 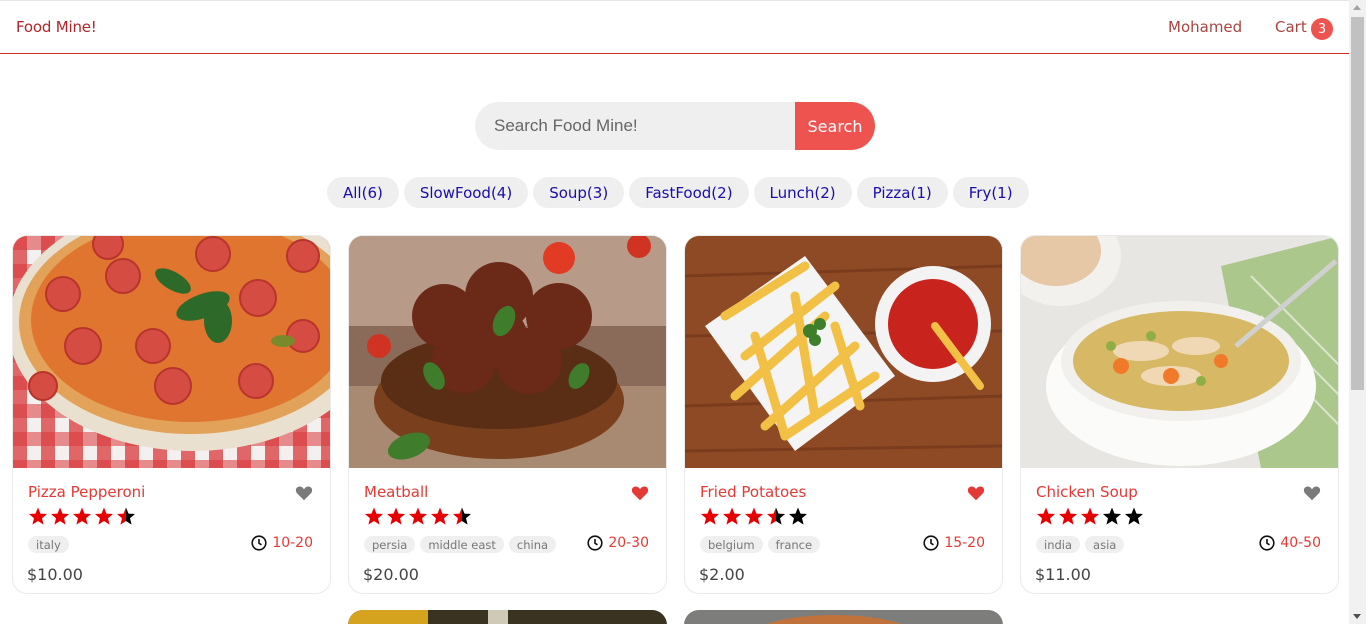 I want to click on cook-time: 10-20, so click(x=282, y=543).